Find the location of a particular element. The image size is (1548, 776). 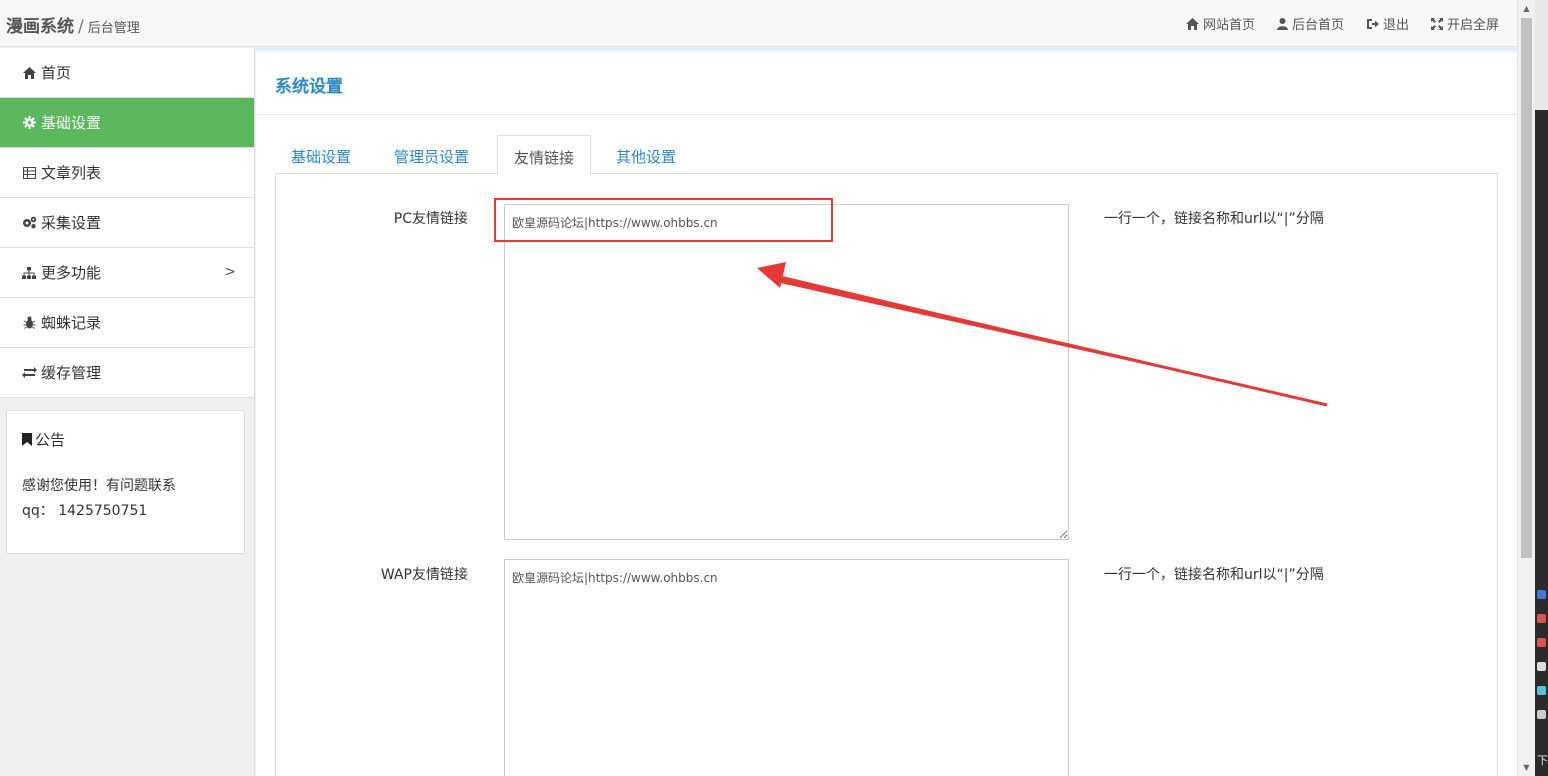

tab-bar: 基础设置 管理员设置 友情链接 其他设置 is located at coordinates (886, 155).